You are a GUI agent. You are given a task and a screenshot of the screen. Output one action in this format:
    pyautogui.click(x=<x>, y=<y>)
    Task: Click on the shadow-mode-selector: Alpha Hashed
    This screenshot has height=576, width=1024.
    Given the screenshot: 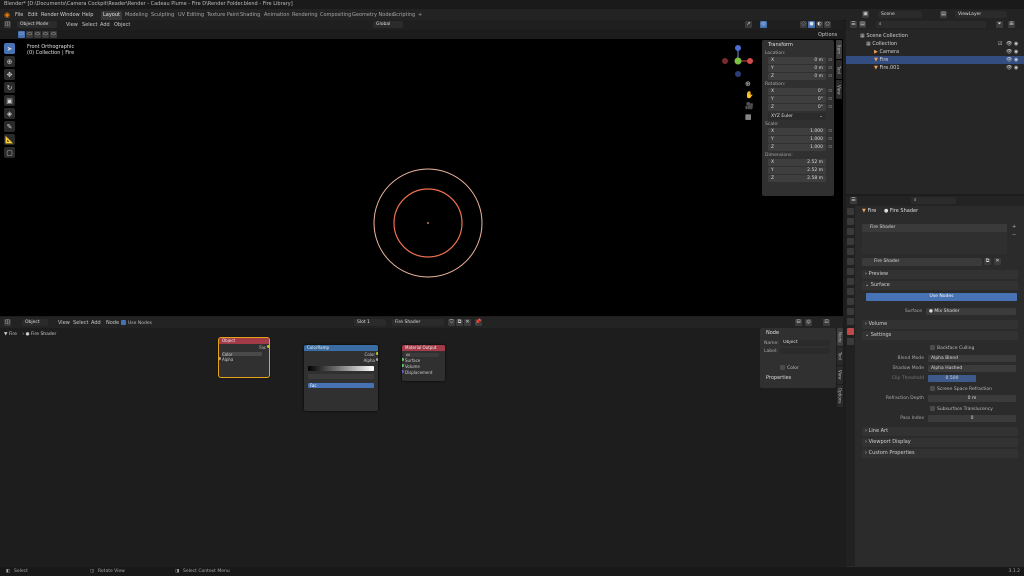 What is the action you would take?
    pyautogui.click(x=972, y=368)
    